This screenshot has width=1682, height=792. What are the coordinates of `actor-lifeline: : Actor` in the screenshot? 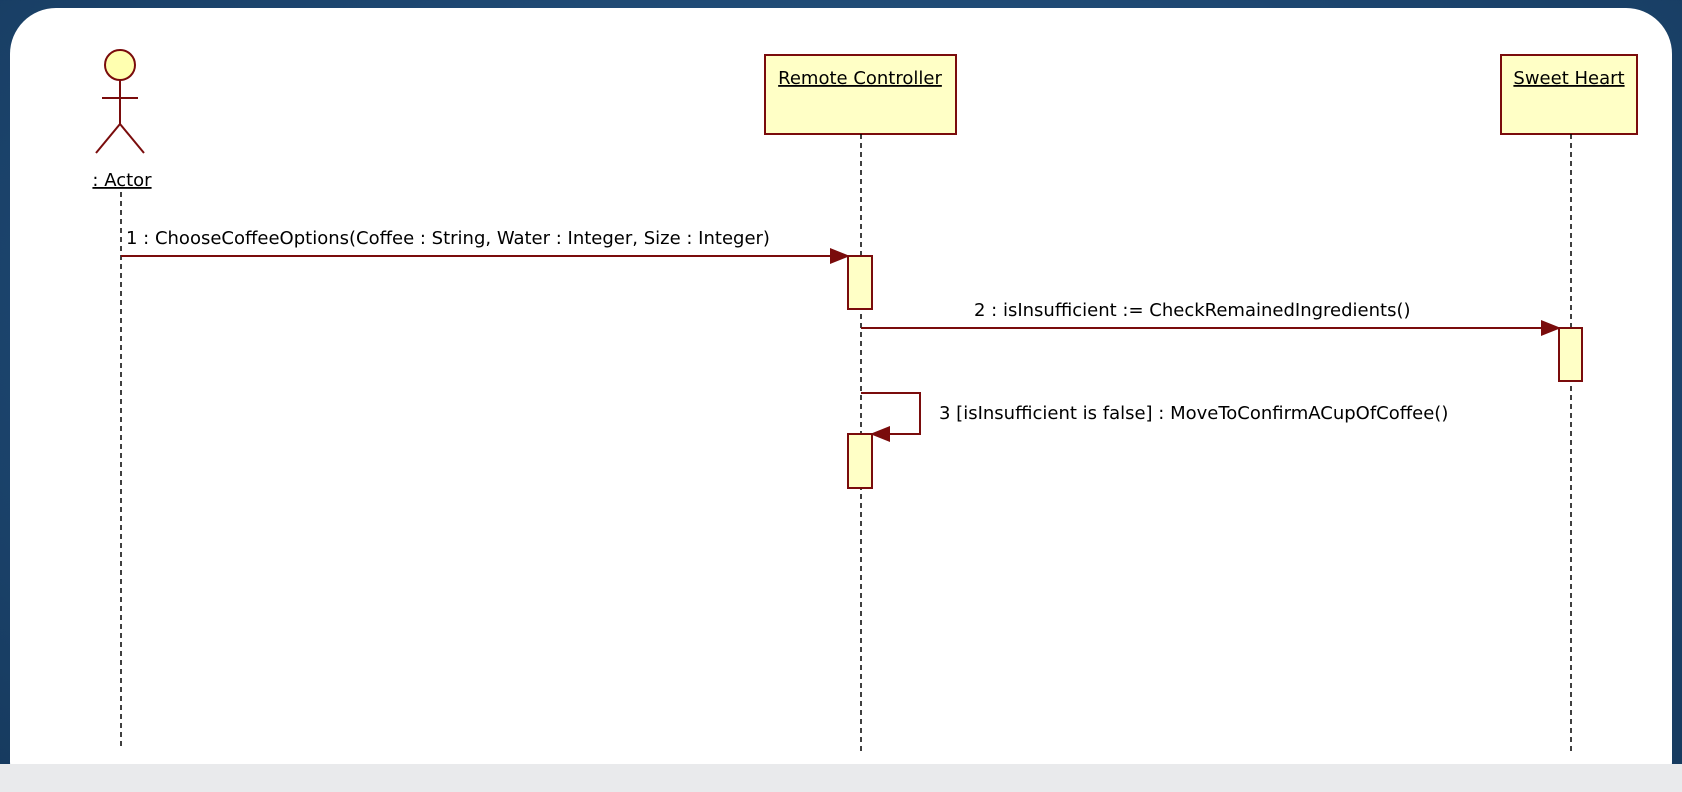 It's located at (122, 398).